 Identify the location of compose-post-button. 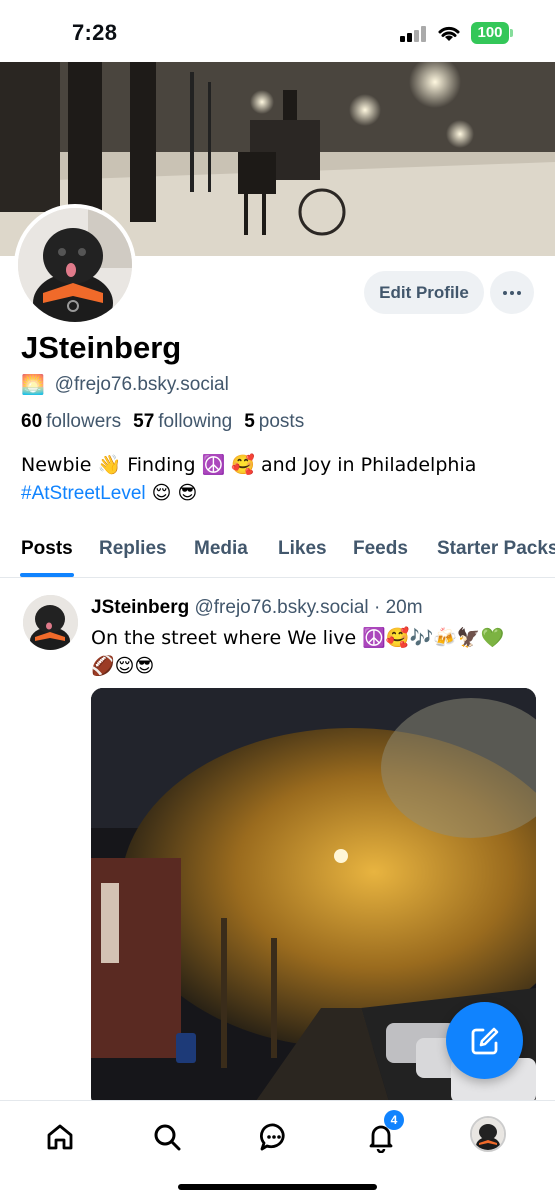
(484, 1040).